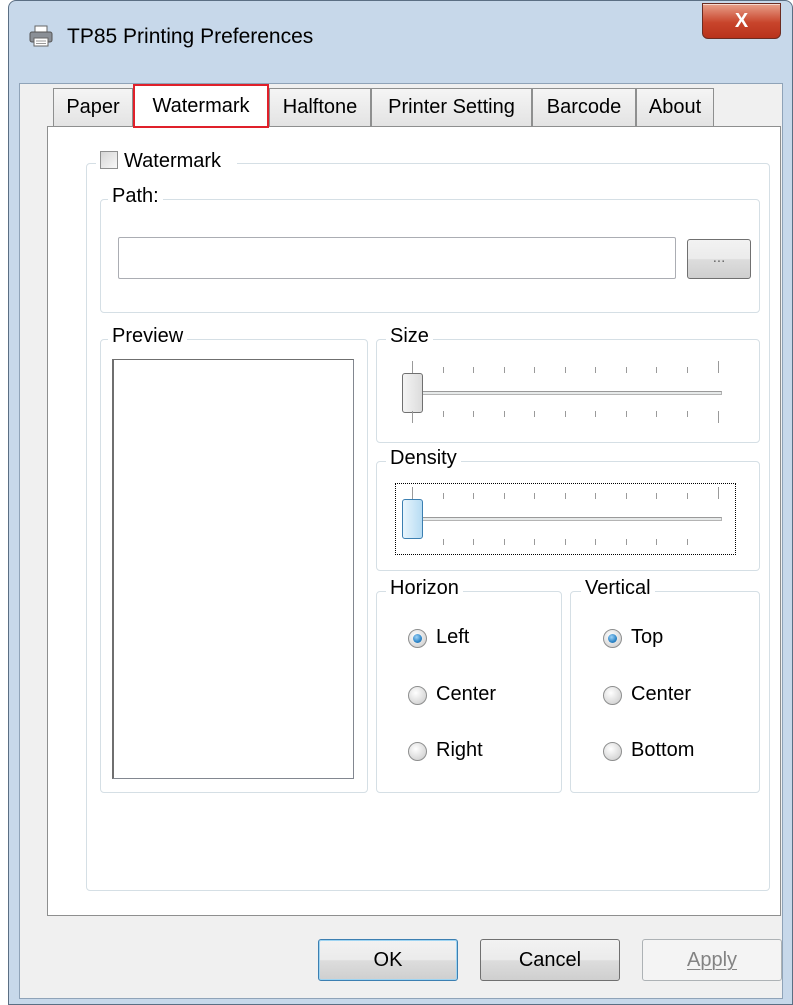 This screenshot has height=1005, width=793. Describe the element at coordinates (397, 258) in the screenshot. I see `path-input` at that location.